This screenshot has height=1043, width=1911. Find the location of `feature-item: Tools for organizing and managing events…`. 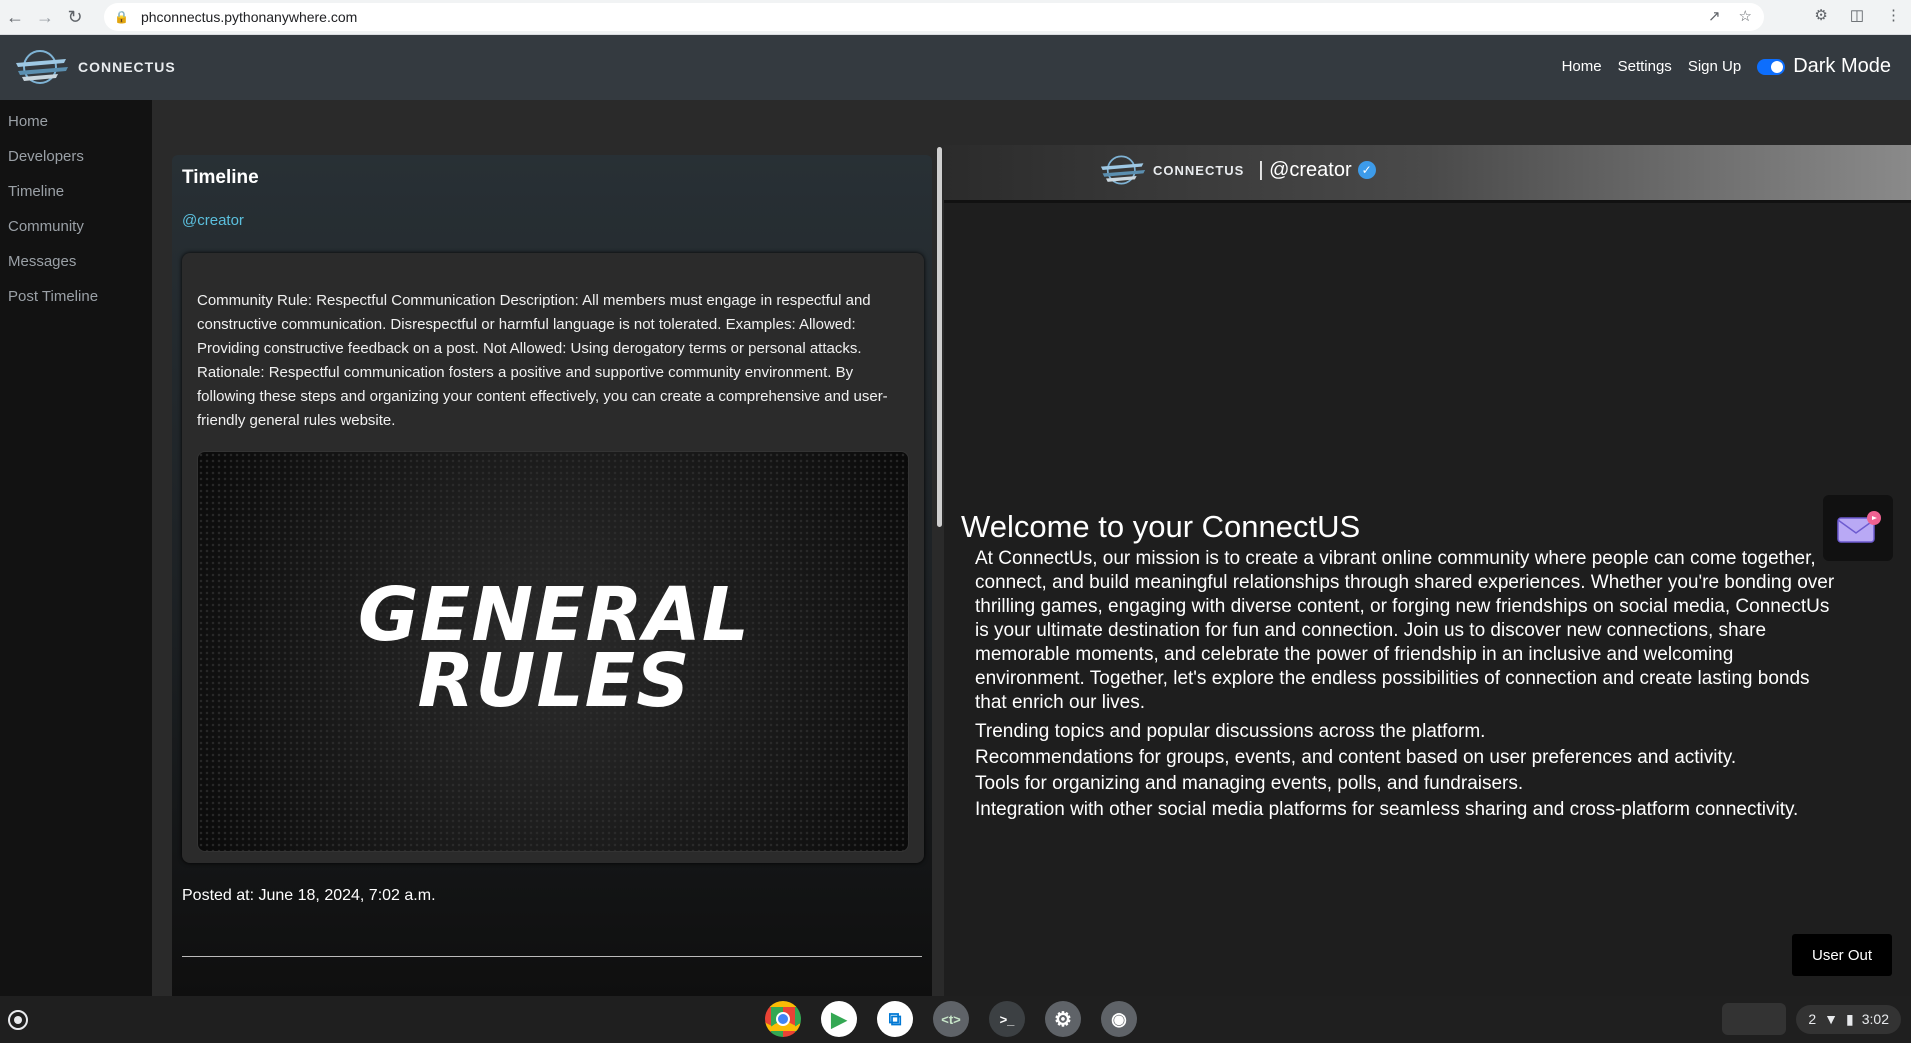

feature-item: Tools for organizing and managing events… is located at coordinates (1249, 783).